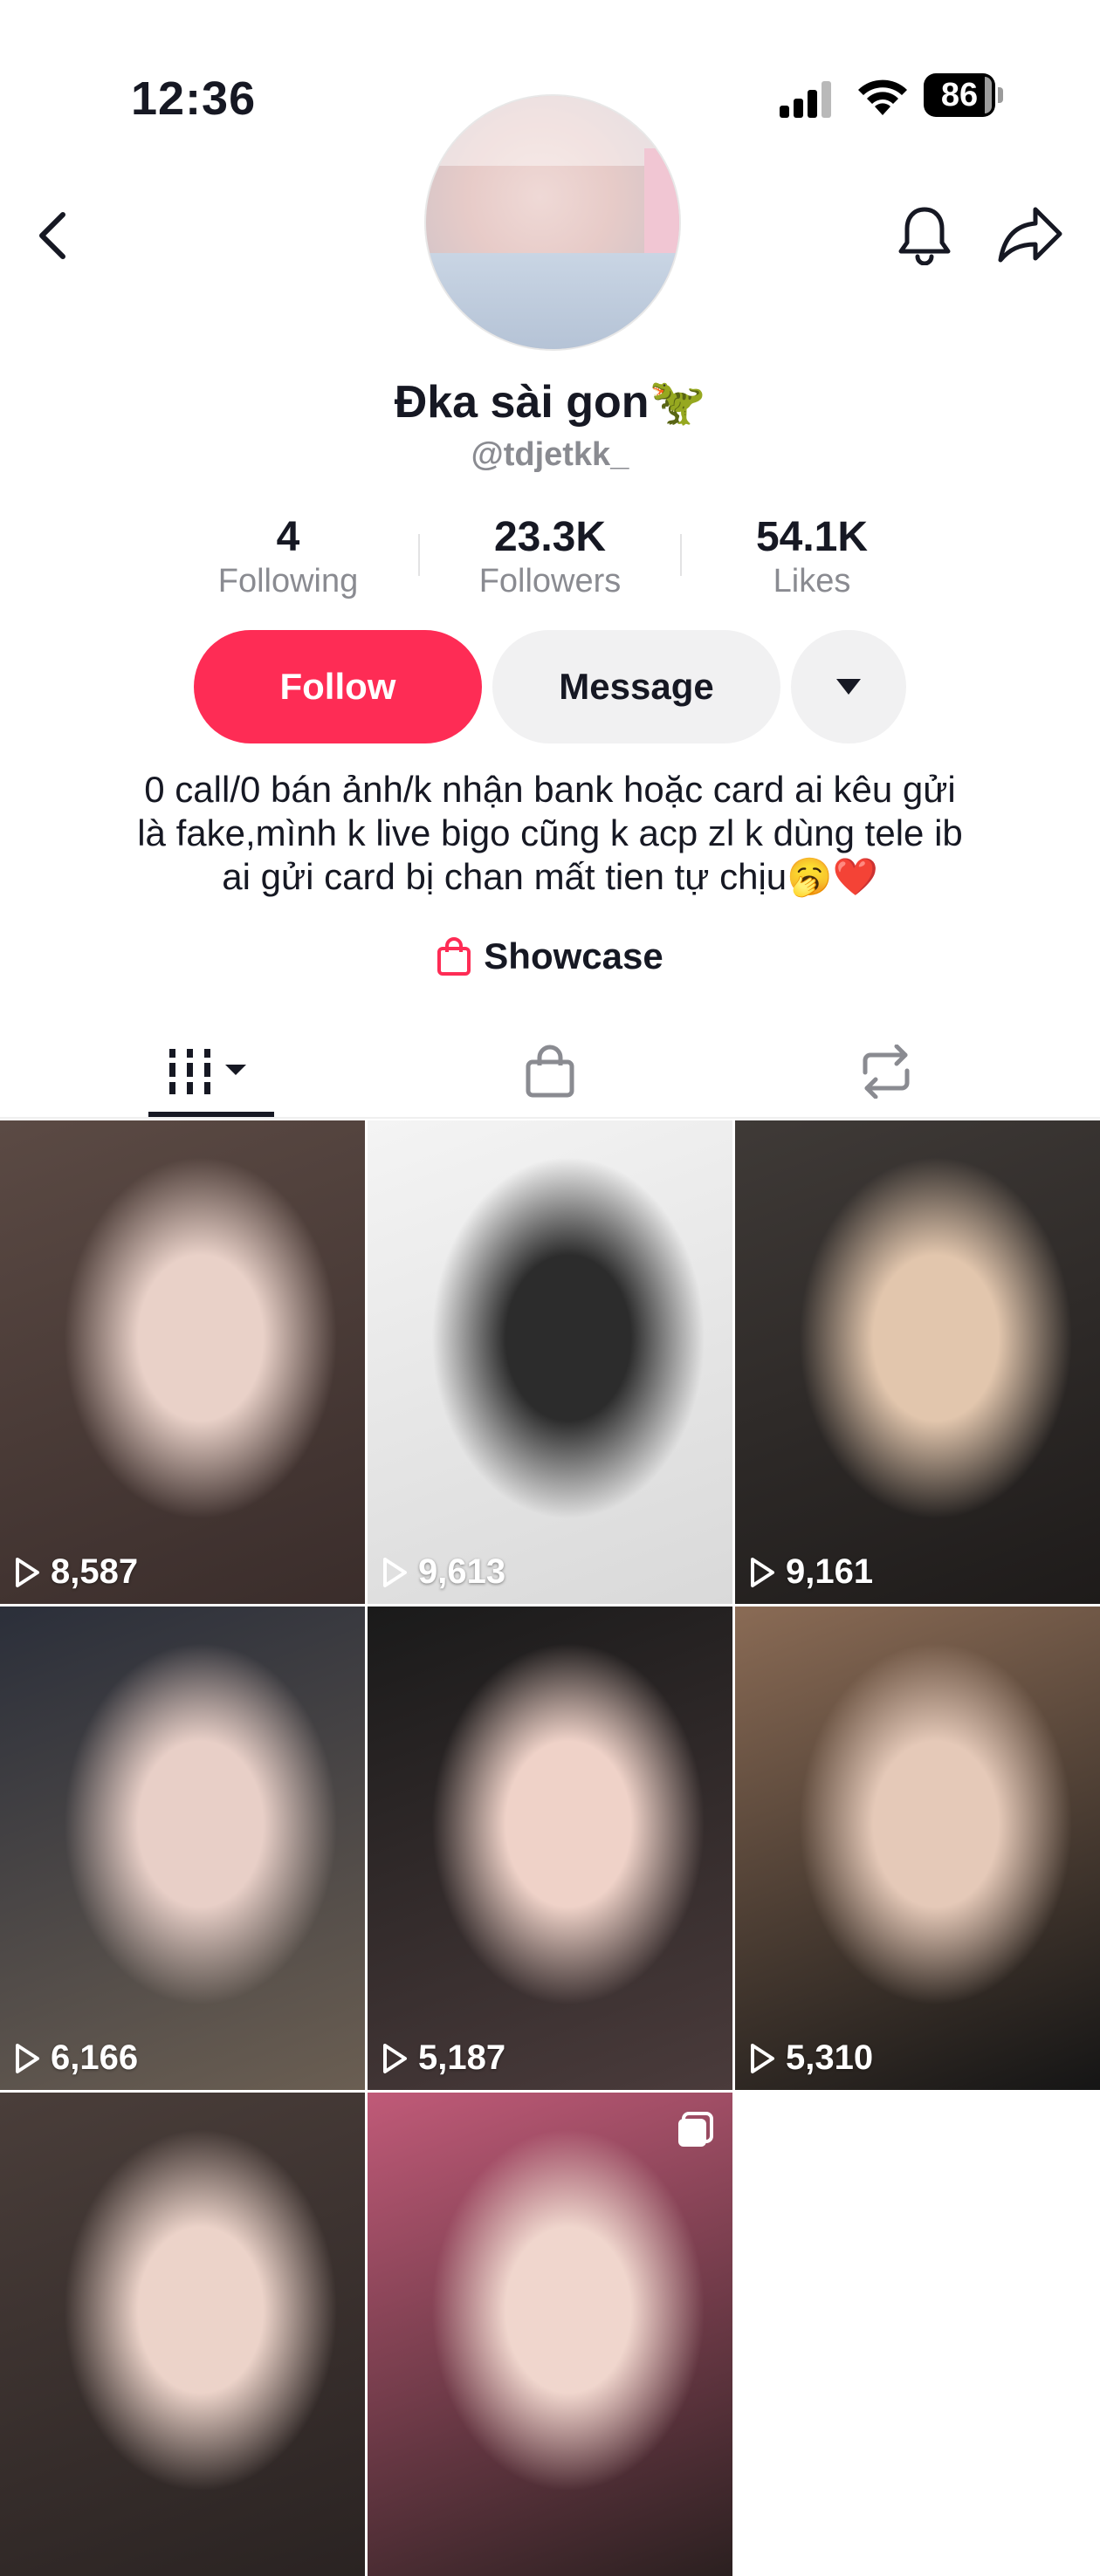  I want to click on grid-icon, so click(207, 1071).